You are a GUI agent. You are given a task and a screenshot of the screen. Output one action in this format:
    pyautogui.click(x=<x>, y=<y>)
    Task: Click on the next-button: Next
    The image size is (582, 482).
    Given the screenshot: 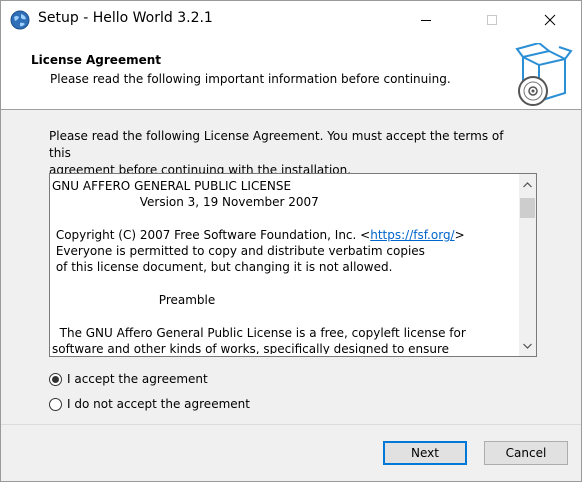 What is the action you would take?
    pyautogui.click(x=425, y=453)
    